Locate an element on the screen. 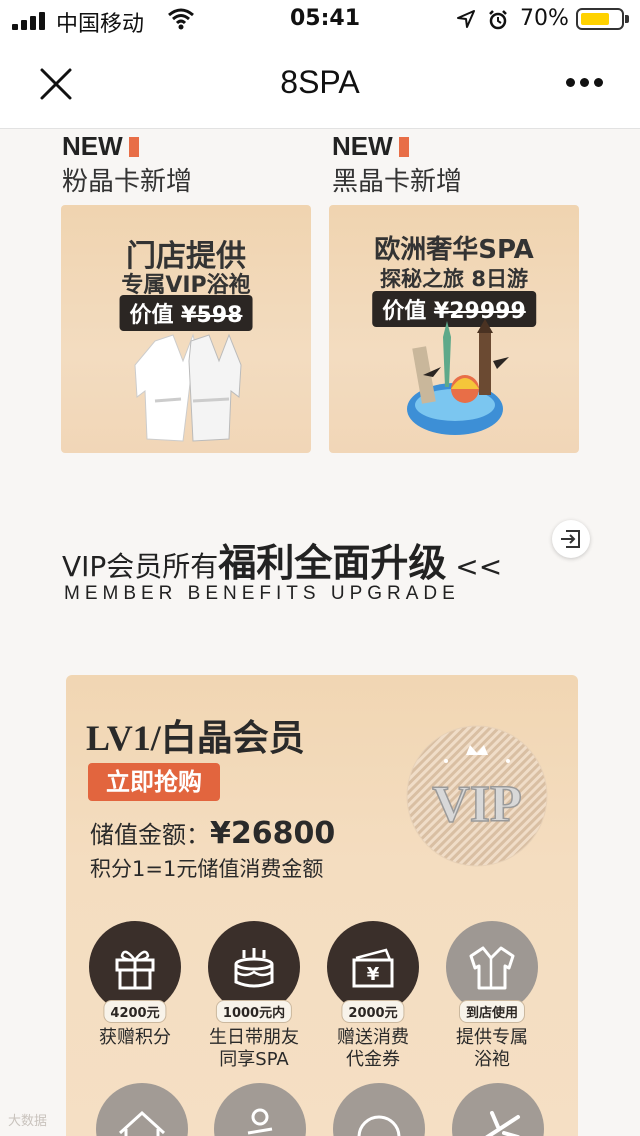 This screenshot has height=1136, width=640. benefit-tag: 4200元 is located at coordinates (135, 1011).